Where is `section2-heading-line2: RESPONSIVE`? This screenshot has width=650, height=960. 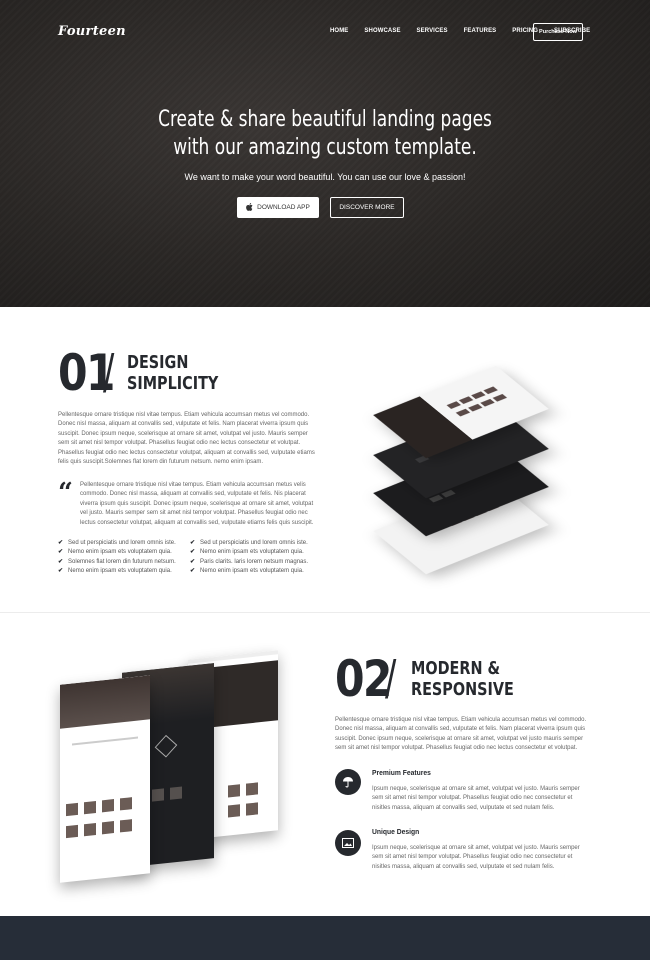 section2-heading-line2: RESPONSIVE is located at coordinates (462, 689).